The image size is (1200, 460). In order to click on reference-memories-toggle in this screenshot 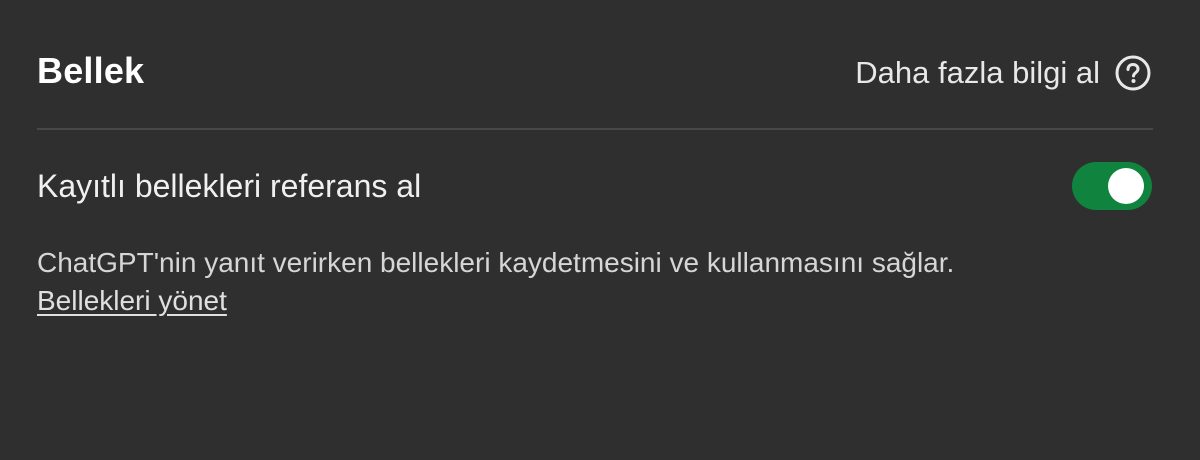, I will do `click(1112, 186)`.